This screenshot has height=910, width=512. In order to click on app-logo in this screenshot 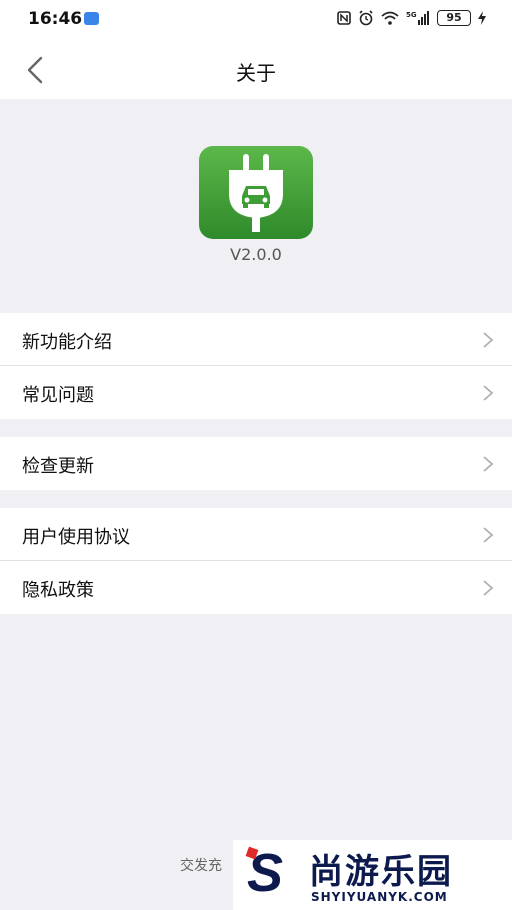, I will do `click(256, 192)`.